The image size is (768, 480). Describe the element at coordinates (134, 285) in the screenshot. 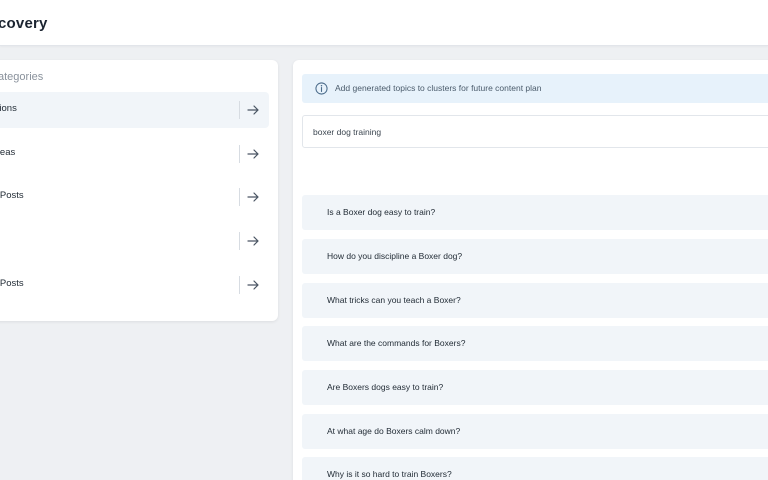

I see `category-item-d-posts: d Posts` at that location.